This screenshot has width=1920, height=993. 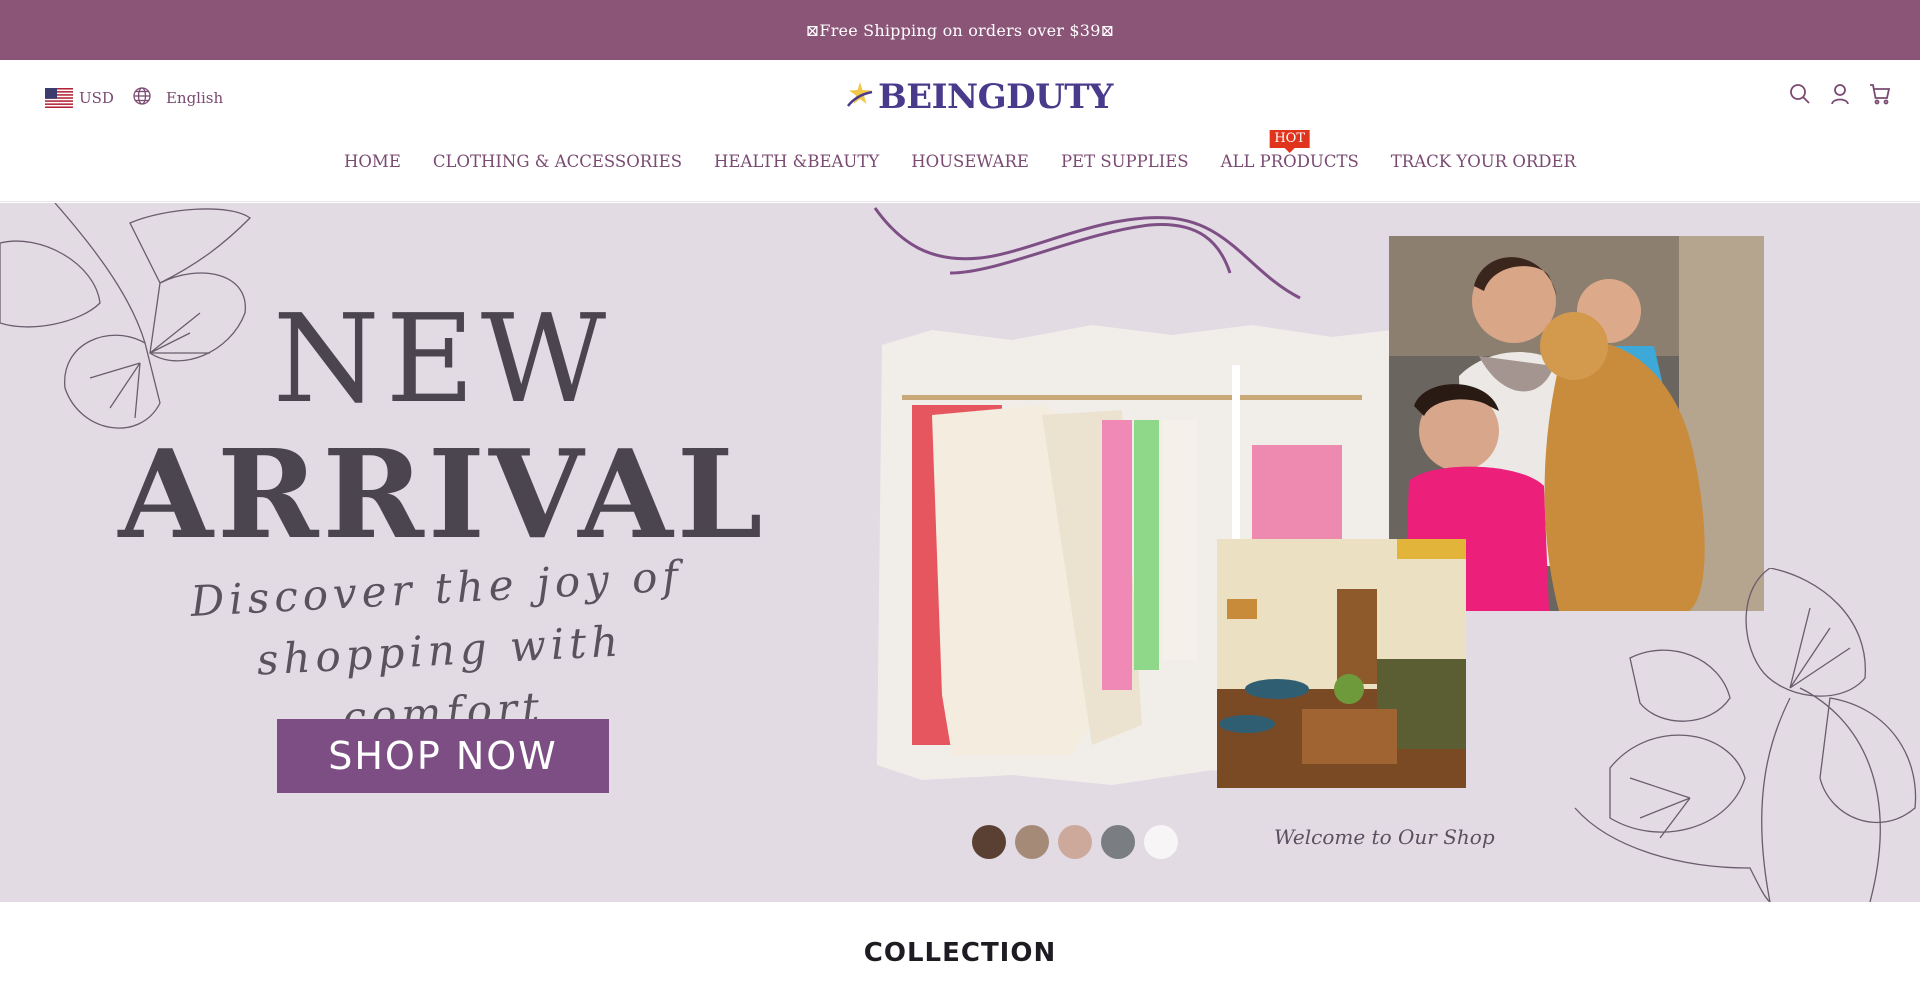 I want to click on shop-now-button: SHOP NOW, so click(x=443, y=756).